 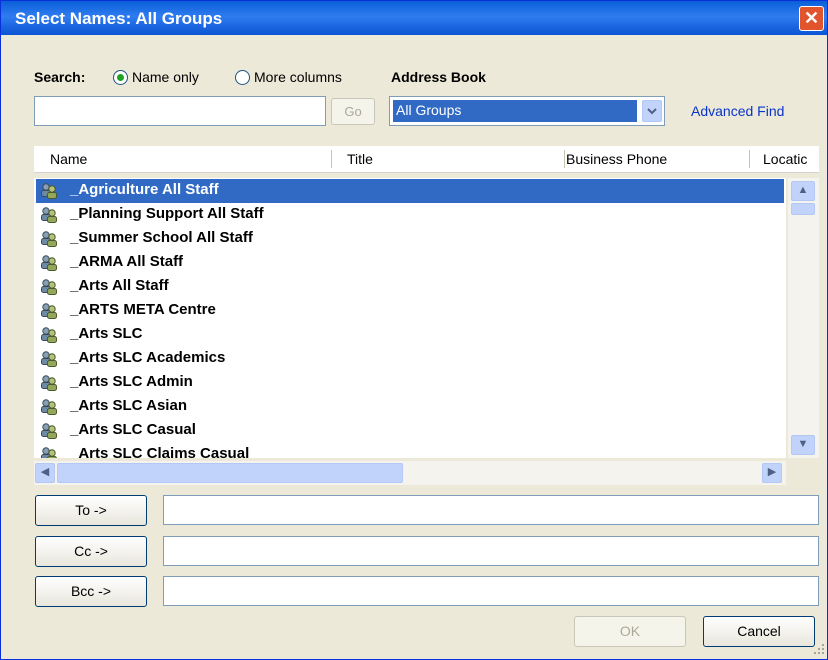 I want to click on list-item-label: _Planning Support All Staff, so click(x=167, y=213).